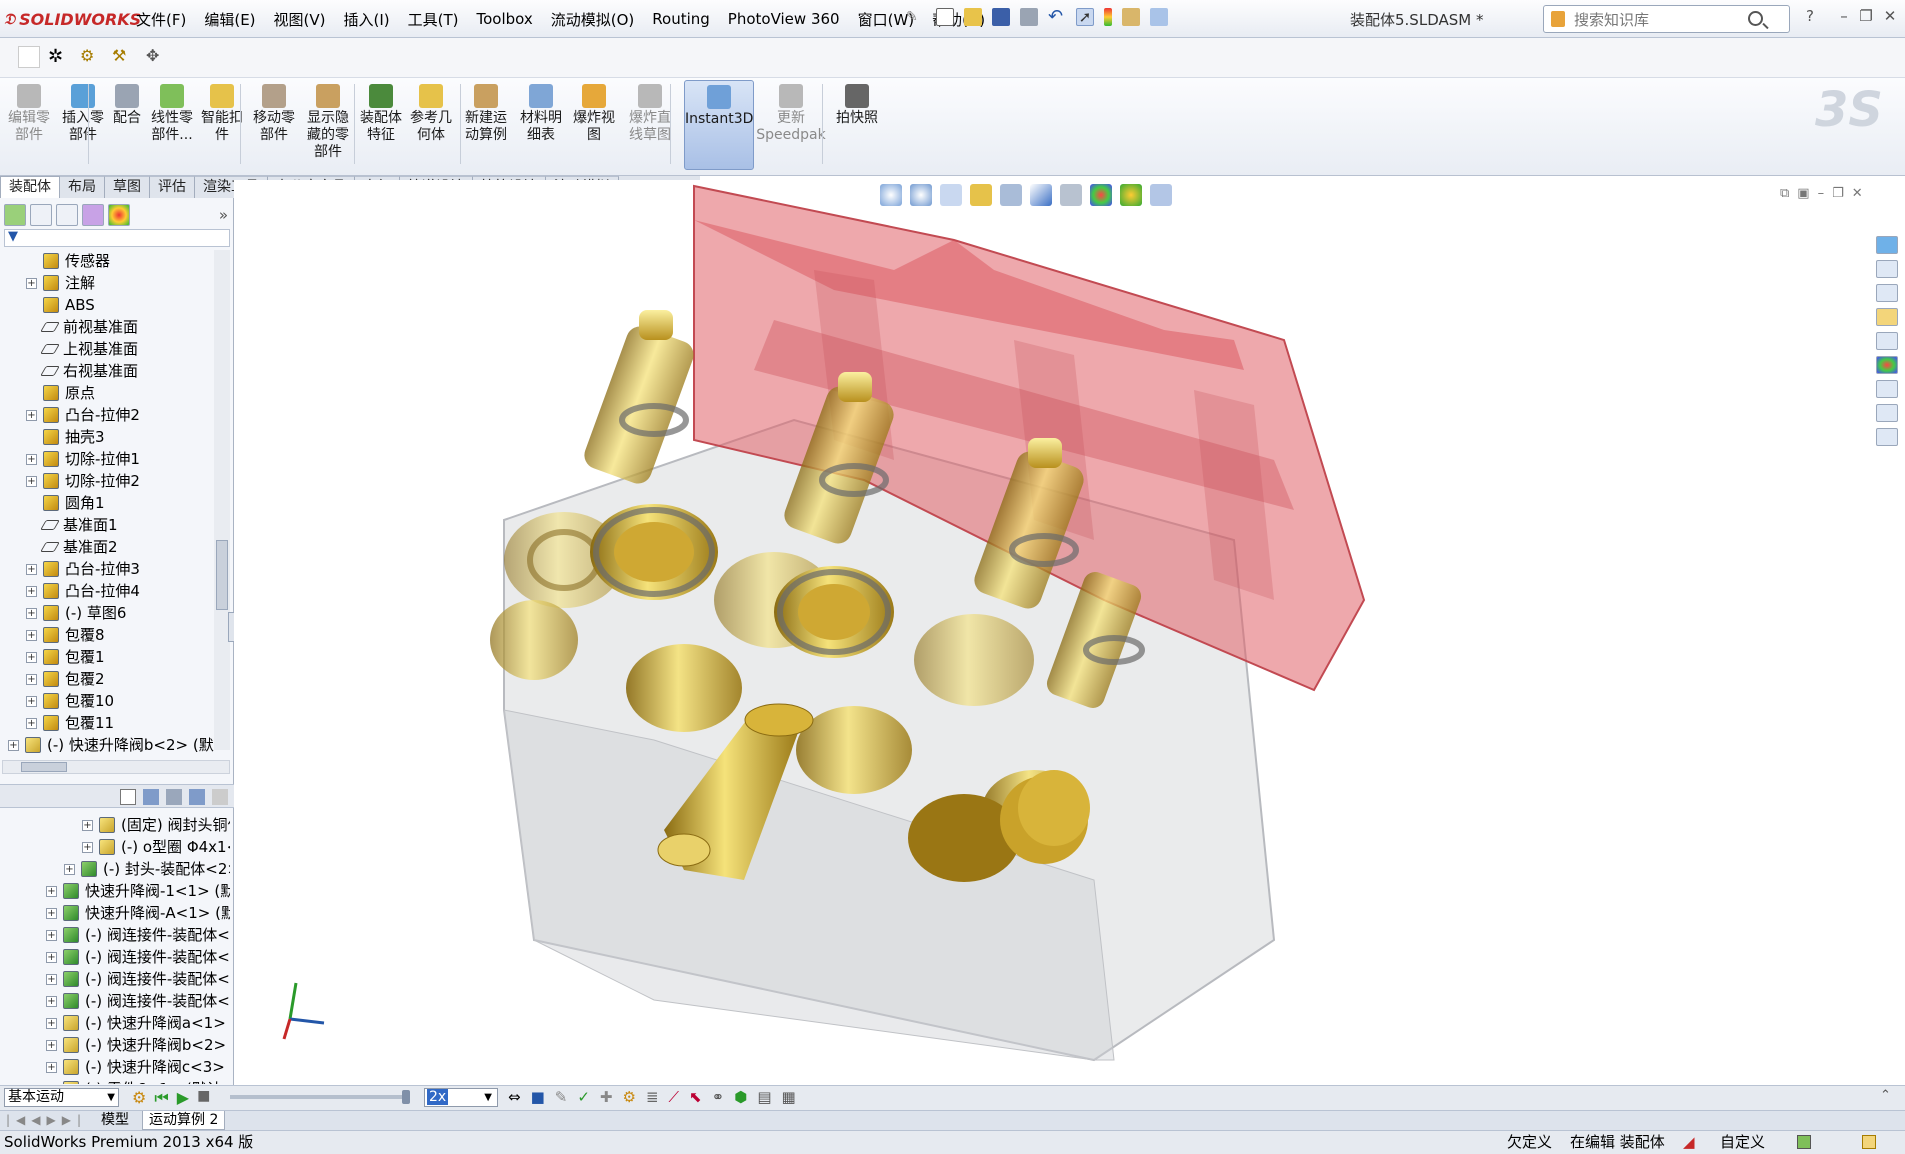 The height and width of the screenshot is (1154, 1905). What do you see at coordinates (138, 1023) in the screenshot?
I see `tree-node: + (-) 快速升降阀a<1> (默` at bounding box center [138, 1023].